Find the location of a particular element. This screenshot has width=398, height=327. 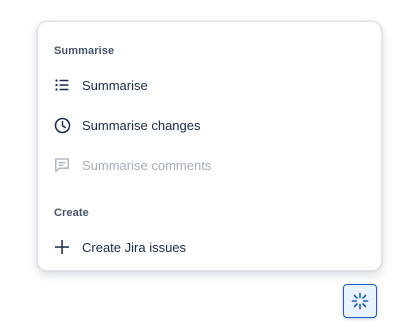

list-icon is located at coordinates (62, 85).